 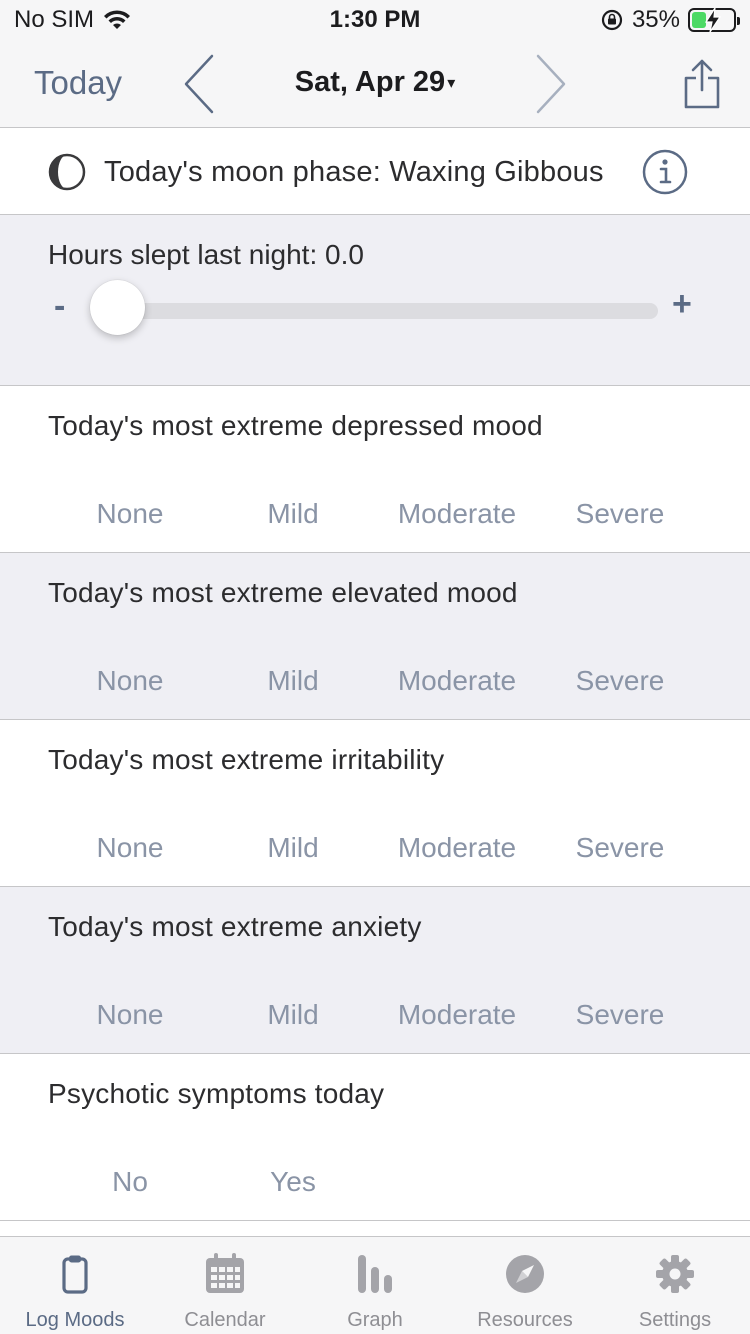 What do you see at coordinates (117, 307) in the screenshot?
I see `sleep-slider-thumb` at bounding box center [117, 307].